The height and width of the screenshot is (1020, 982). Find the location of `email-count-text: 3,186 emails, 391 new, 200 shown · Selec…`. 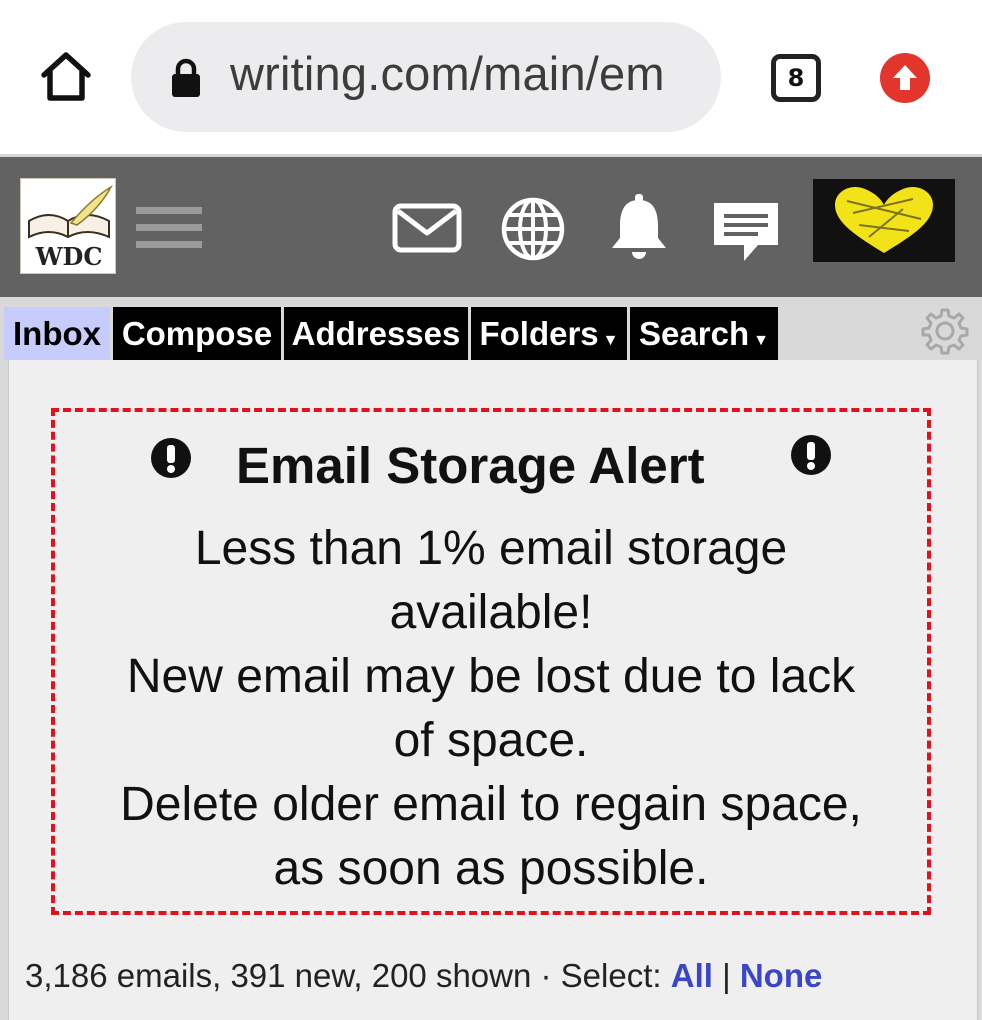

email-count-text: 3,186 emails, 391 new, 200 shown · Selec… is located at coordinates (348, 975).